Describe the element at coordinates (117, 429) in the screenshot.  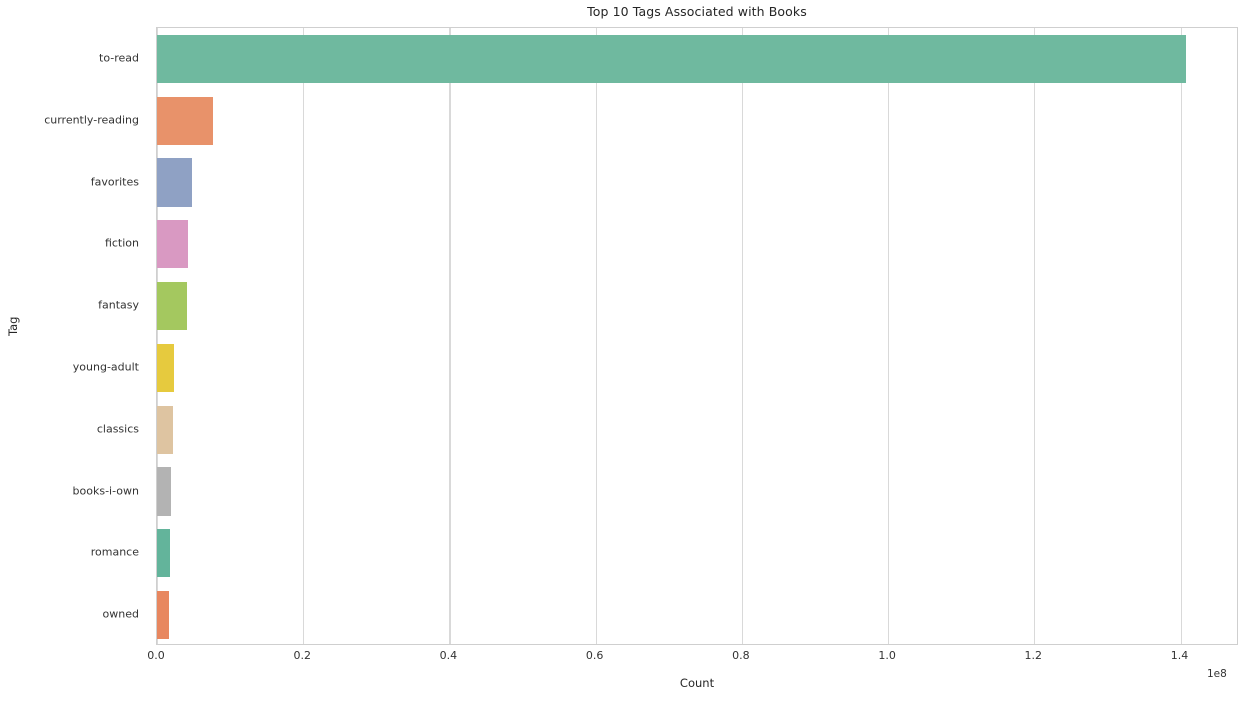
I see `y-tick-label-classics: classics` at that location.